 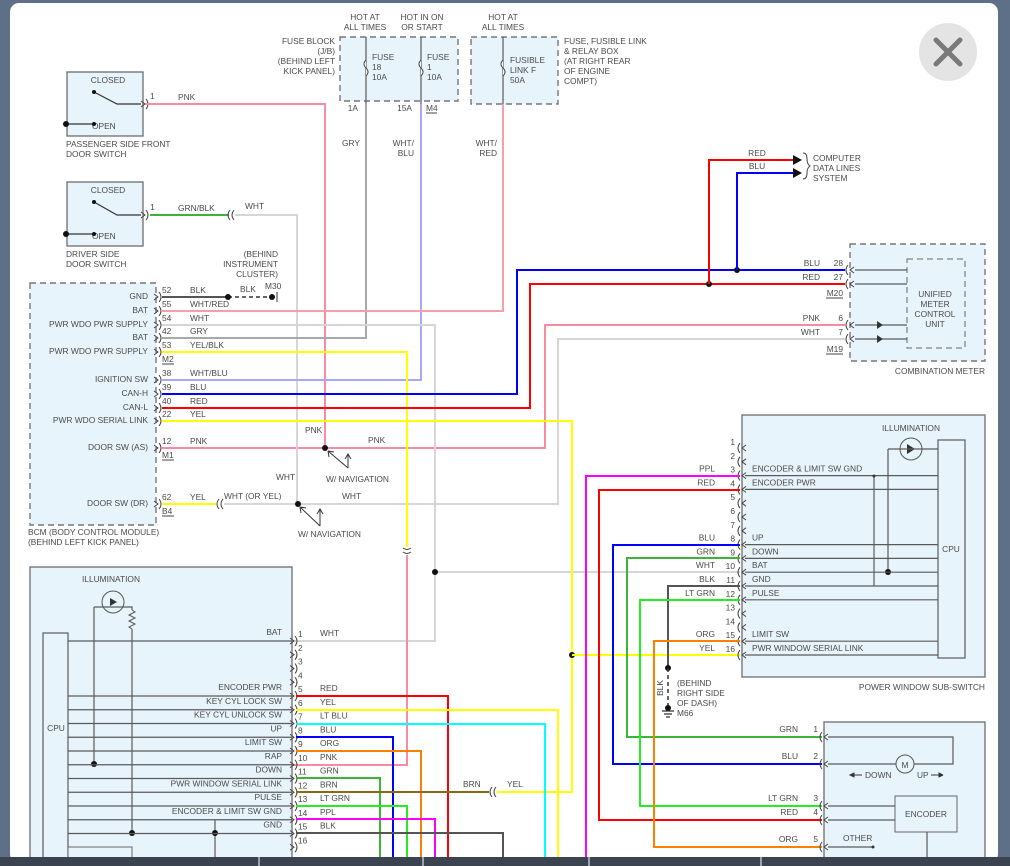 I want to click on wire-label: WHT/BLU, so click(x=209, y=373).